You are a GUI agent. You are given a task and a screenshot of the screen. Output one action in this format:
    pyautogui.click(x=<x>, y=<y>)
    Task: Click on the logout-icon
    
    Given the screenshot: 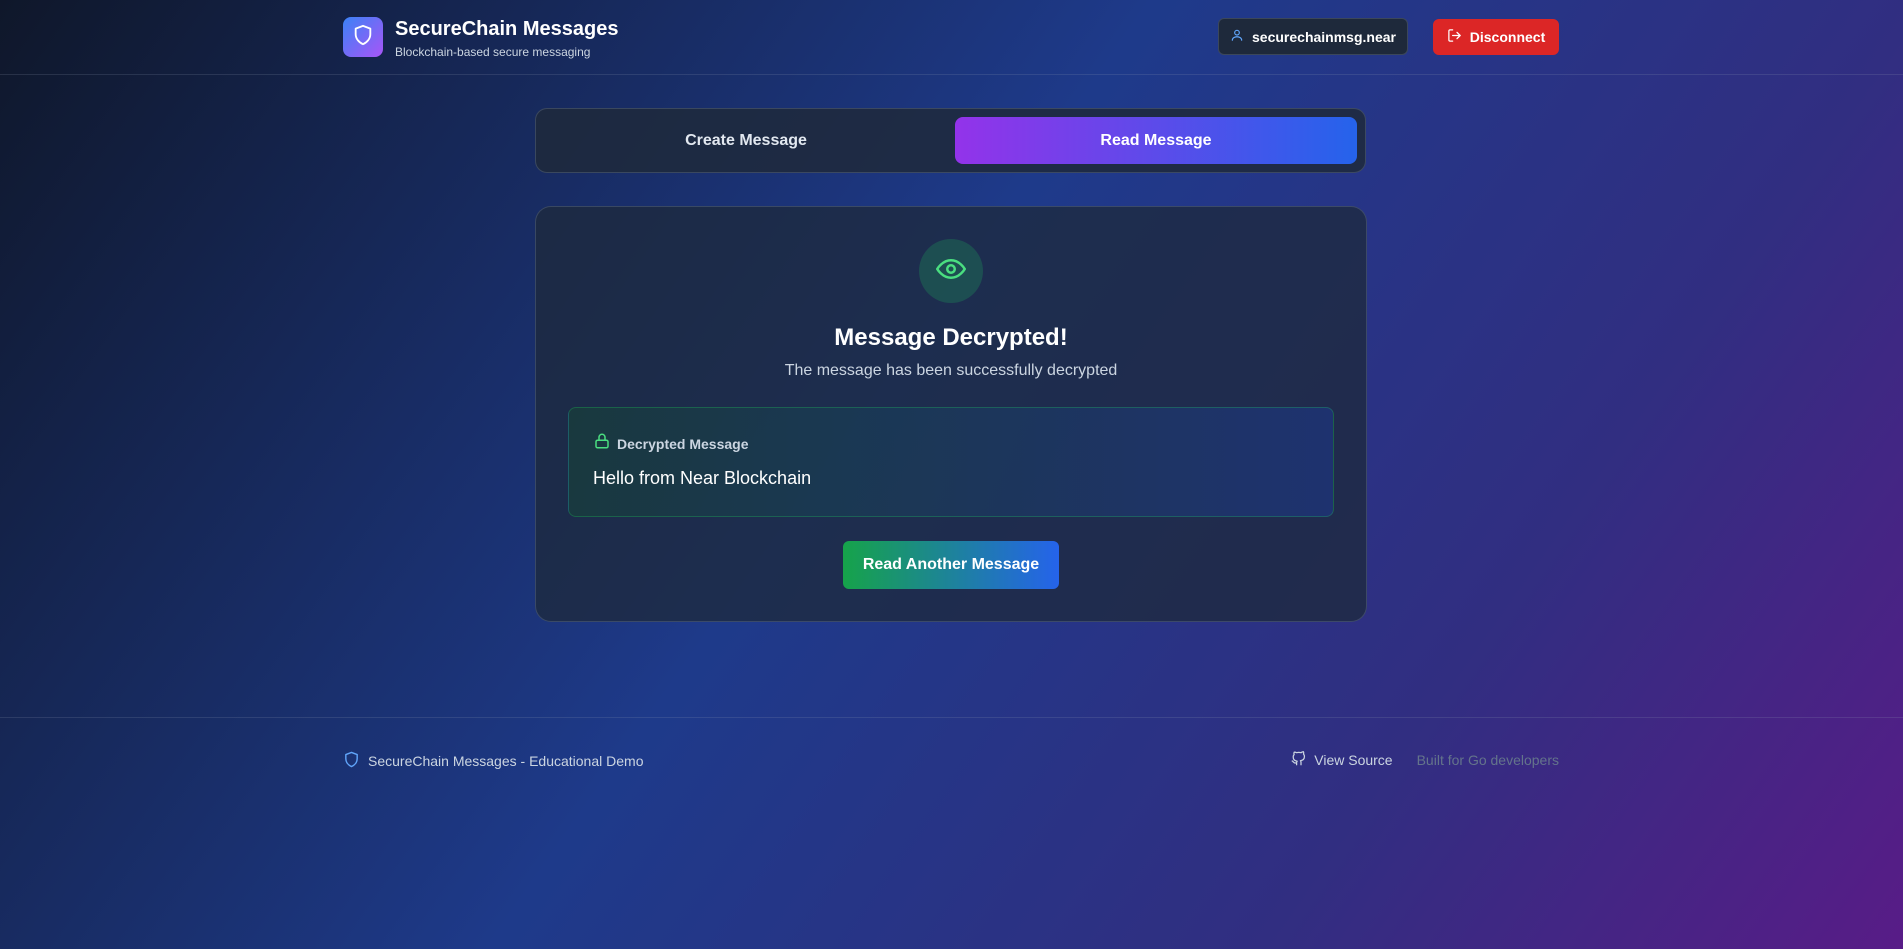 What is the action you would take?
    pyautogui.click(x=1454, y=37)
    